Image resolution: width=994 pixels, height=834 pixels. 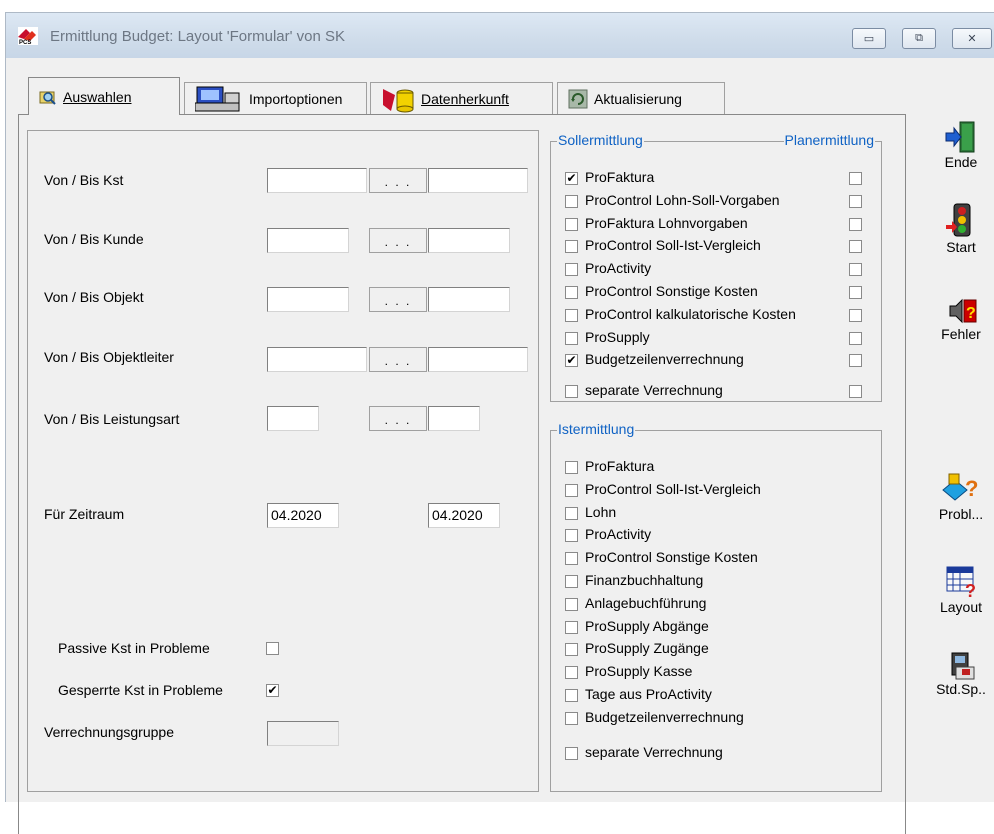 What do you see at coordinates (461, 98) in the screenshot?
I see `tab-datenherkunft: Datenherkunft` at bounding box center [461, 98].